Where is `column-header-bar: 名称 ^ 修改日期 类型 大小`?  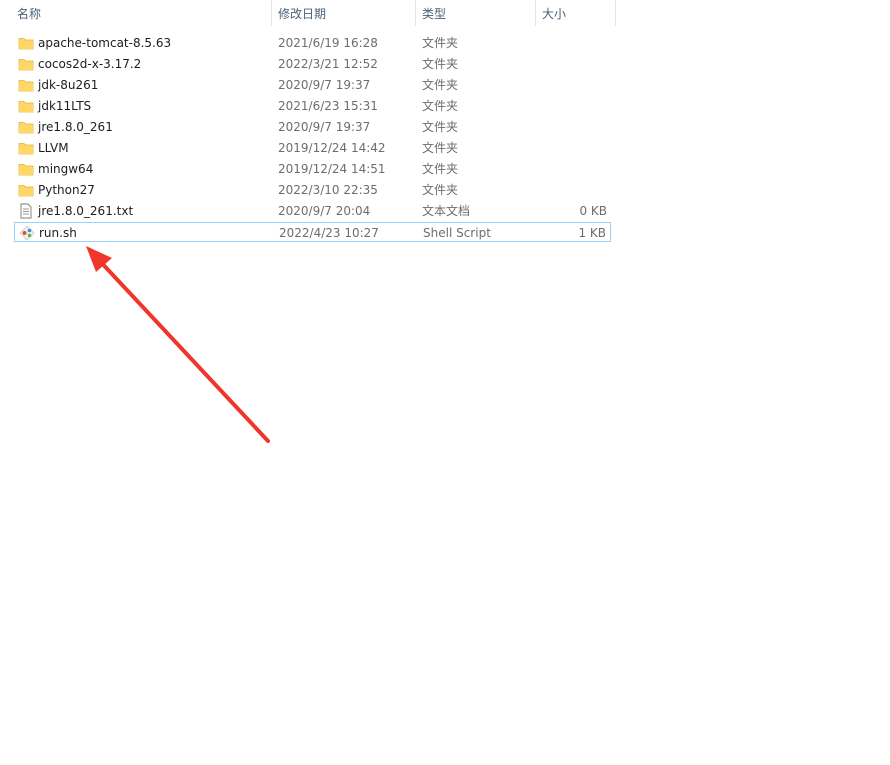 column-header-bar: 名称 ^ 修改日期 类型 大小 is located at coordinates (308, 14).